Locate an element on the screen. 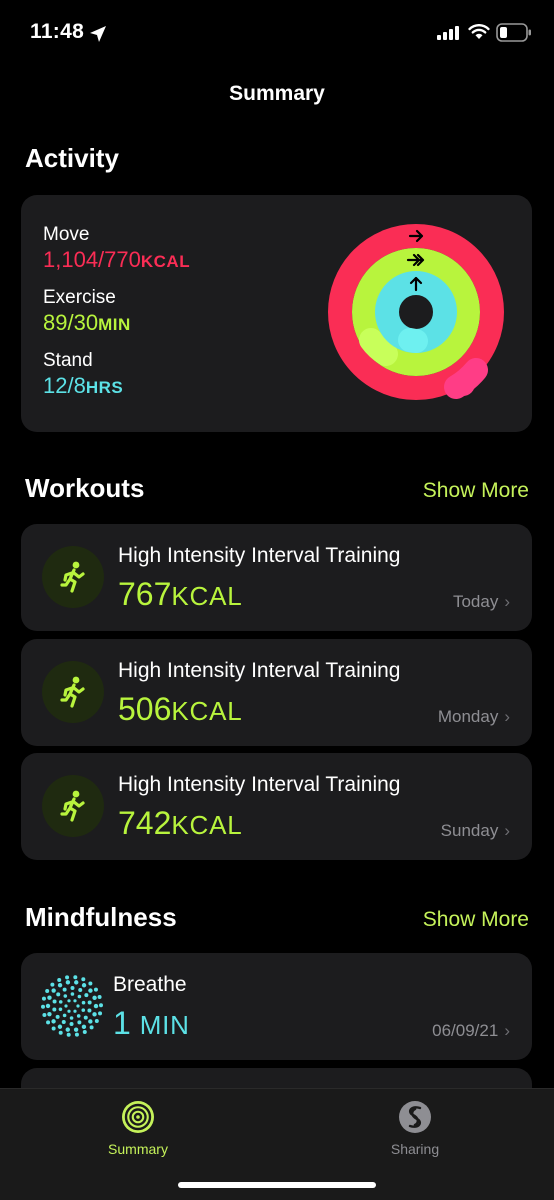  workout-date: Monday › is located at coordinates (474, 717).